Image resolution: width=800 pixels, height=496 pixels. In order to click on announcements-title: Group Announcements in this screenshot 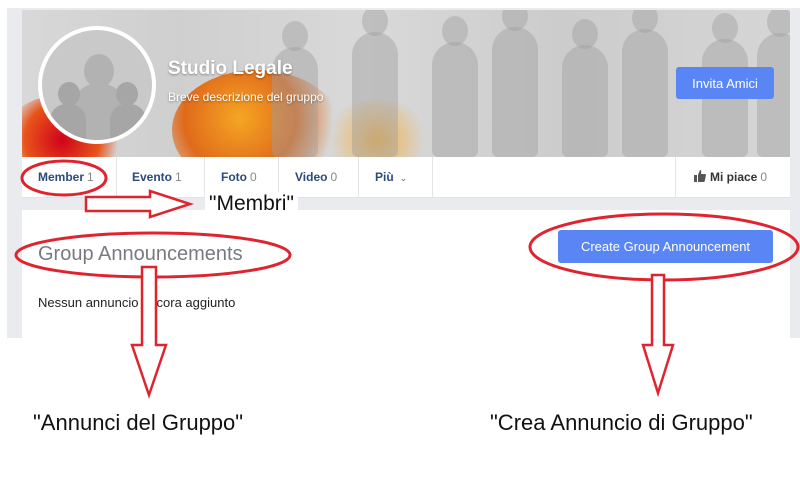, I will do `click(140, 254)`.